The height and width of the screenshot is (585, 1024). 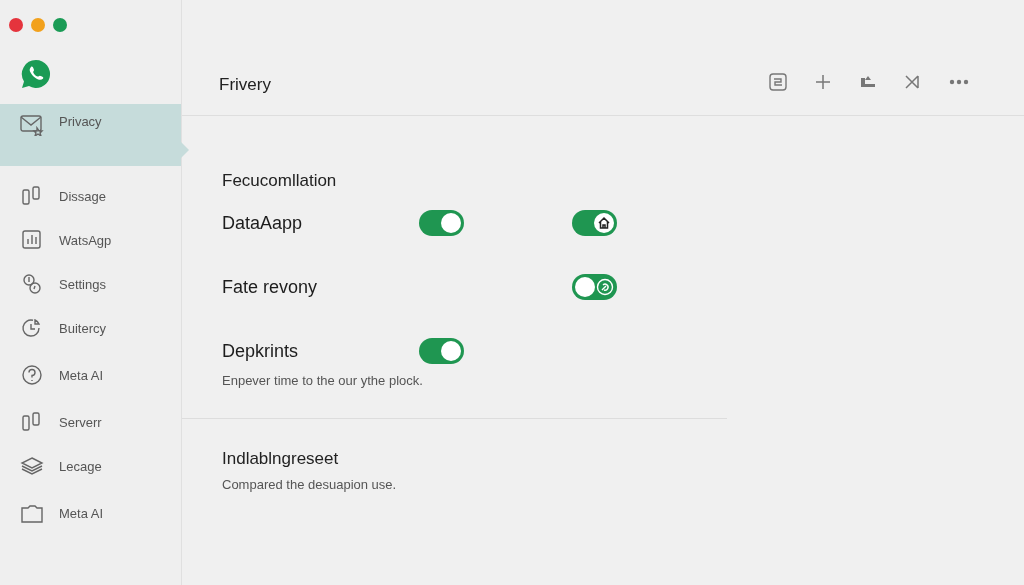 What do you see at coordinates (32, 513) in the screenshot?
I see `folder-icon` at bounding box center [32, 513].